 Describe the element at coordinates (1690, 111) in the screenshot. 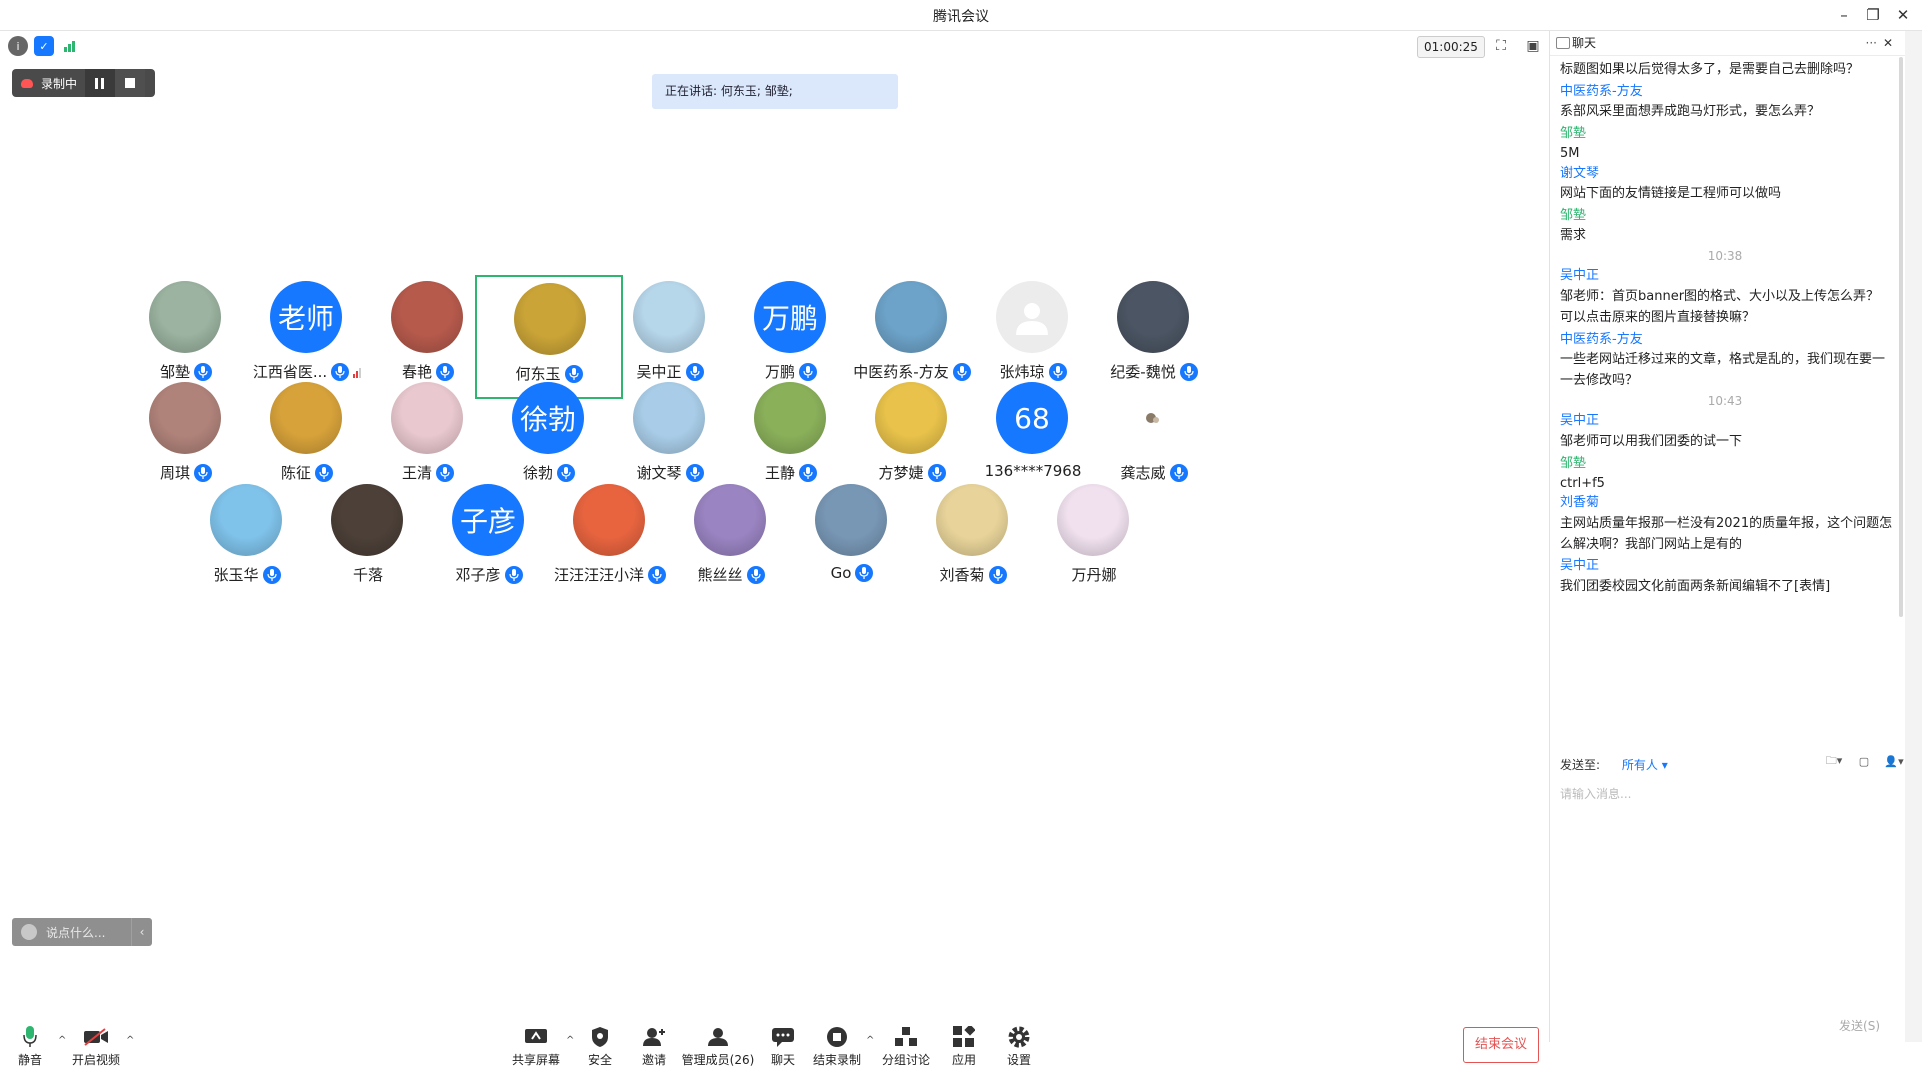

I see `chat-message-text: 系部风采里面想弄成跑马灯形式，要怎么弄？` at that location.